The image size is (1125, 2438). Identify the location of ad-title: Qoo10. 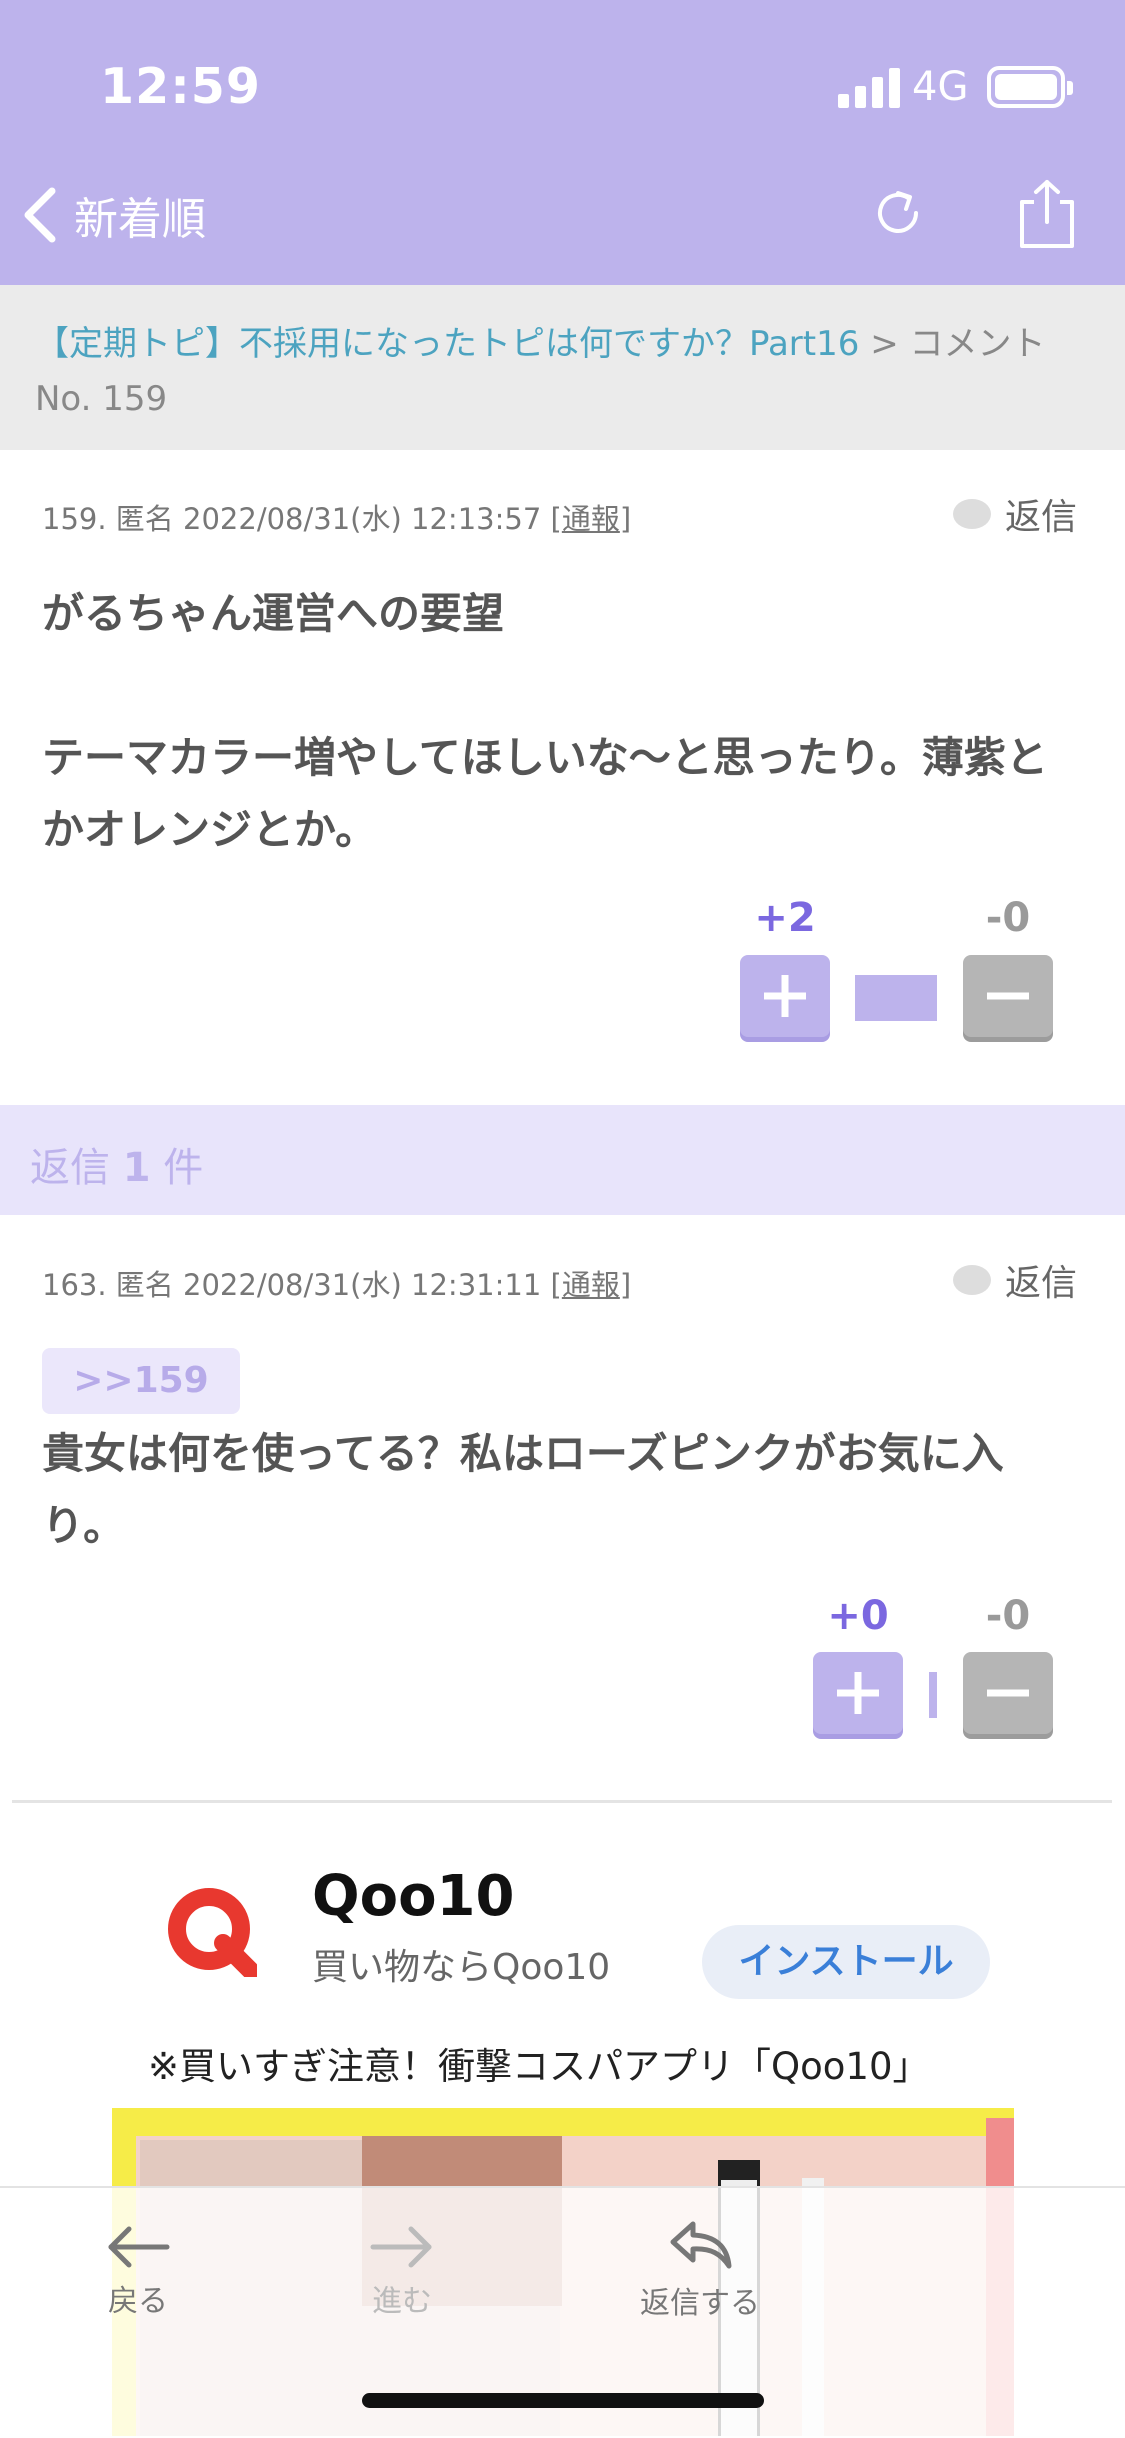
(413, 1896).